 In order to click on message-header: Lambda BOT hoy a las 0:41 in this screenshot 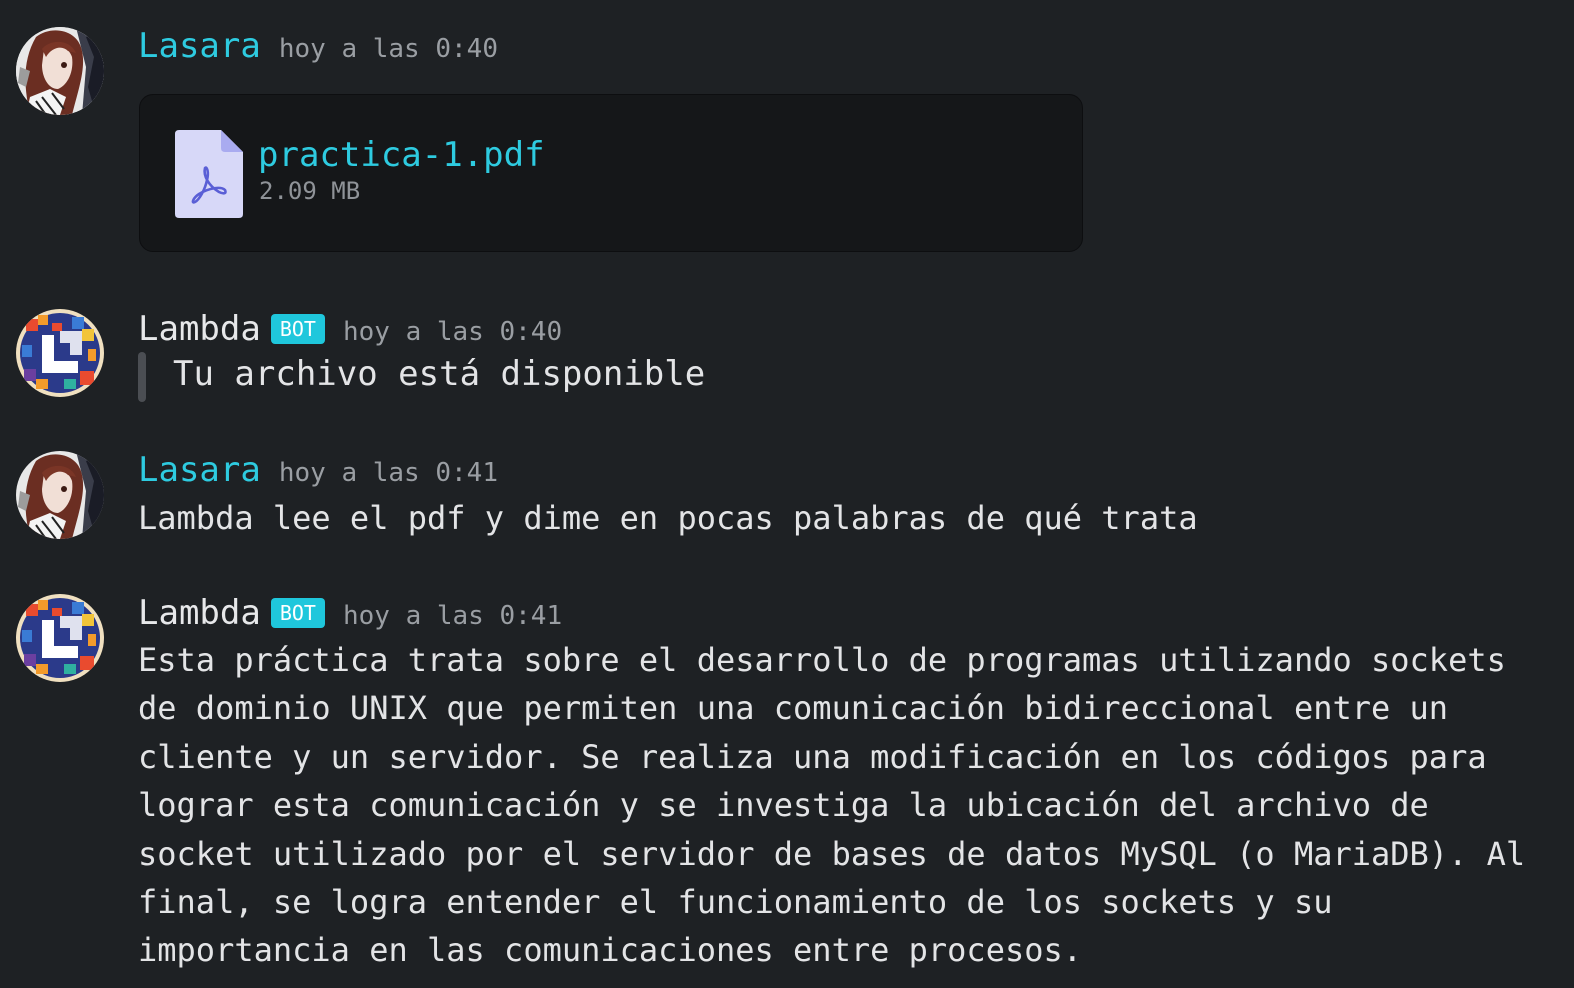, I will do `click(350, 613)`.